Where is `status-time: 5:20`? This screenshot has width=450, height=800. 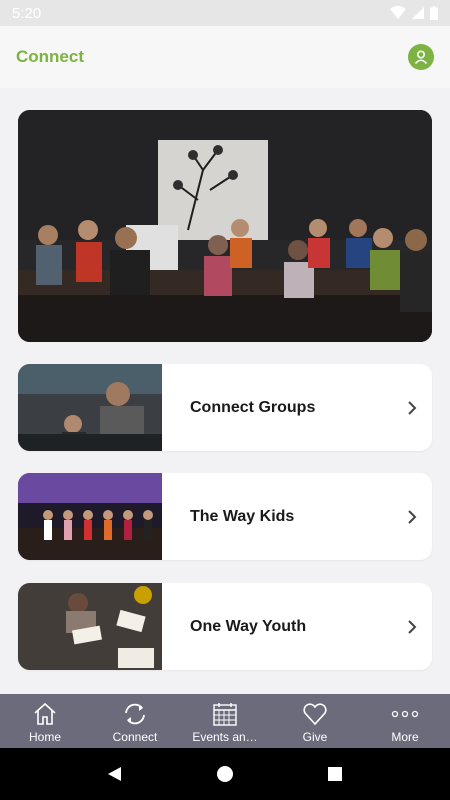
status-time: 5:20 is located at coordinates (27, 13).